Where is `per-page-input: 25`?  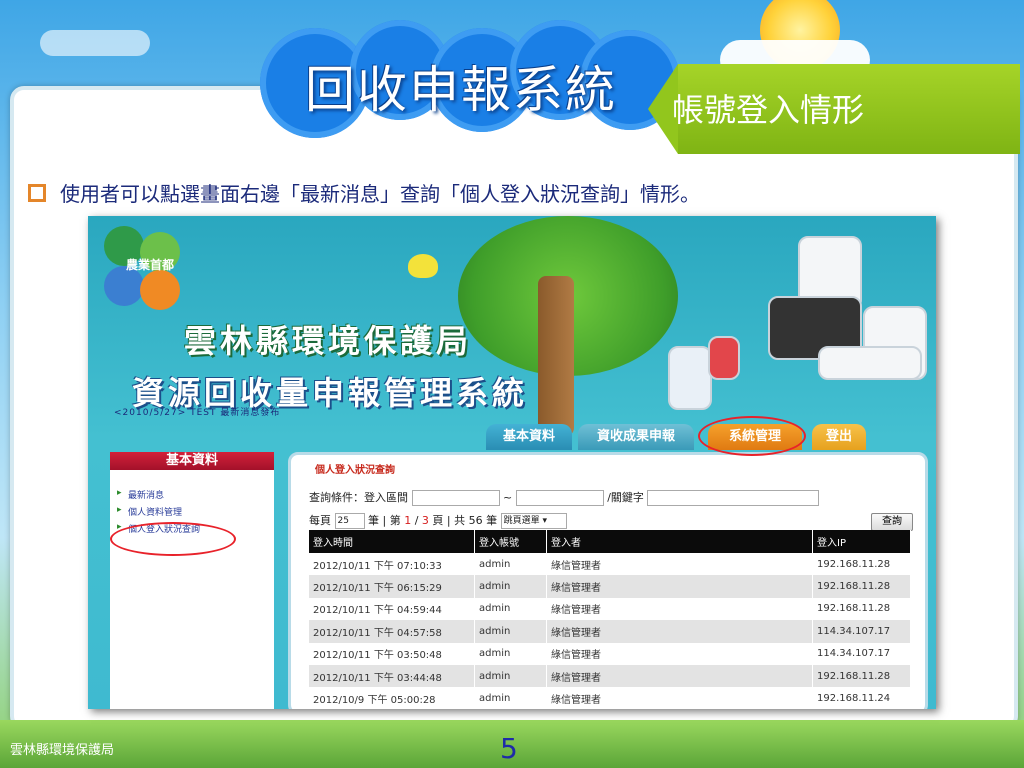 per-page-input: 25 is located at coordinates (349, 521).